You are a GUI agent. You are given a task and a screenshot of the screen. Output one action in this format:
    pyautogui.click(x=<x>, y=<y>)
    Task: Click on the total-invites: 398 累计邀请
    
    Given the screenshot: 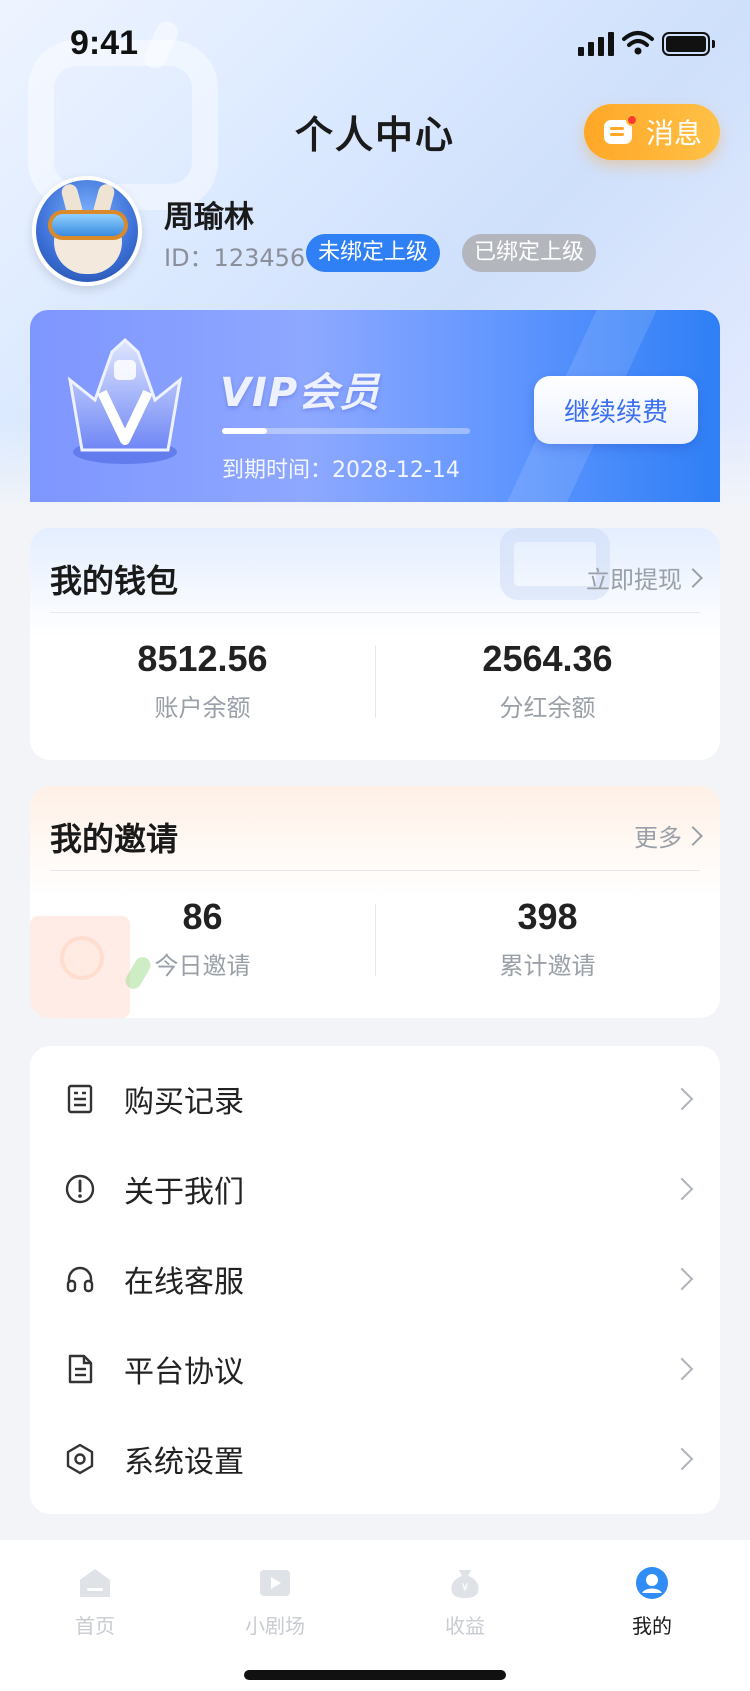 What is the action you would take?
    pyautogui.click(x=547, y=938)
    